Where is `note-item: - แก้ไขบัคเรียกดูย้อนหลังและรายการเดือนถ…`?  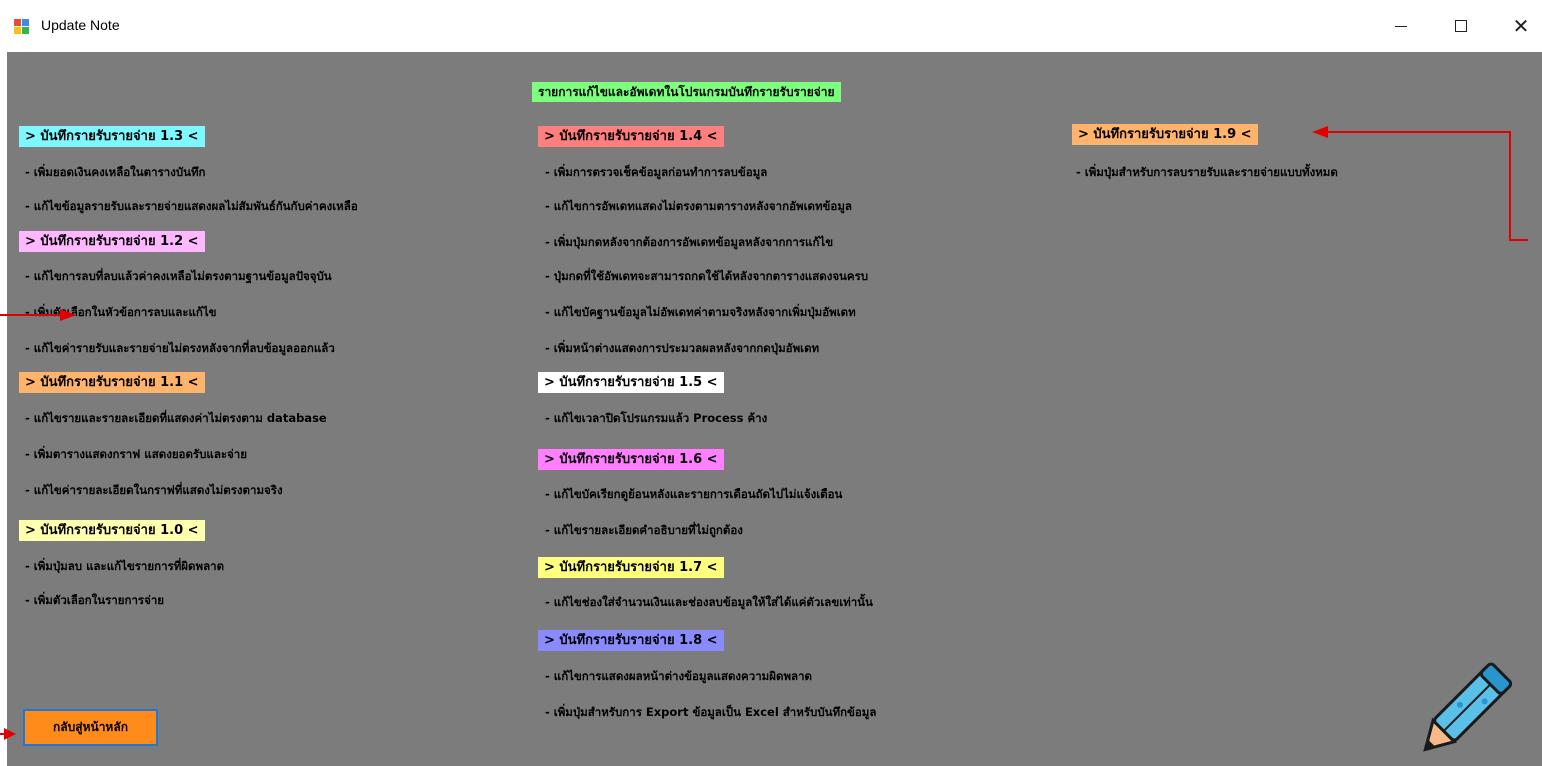
note-item: - แก้ไขบัคเรียกดูย้อนหลังและรายการเดือนถ… is located at coordinates (694, 494).